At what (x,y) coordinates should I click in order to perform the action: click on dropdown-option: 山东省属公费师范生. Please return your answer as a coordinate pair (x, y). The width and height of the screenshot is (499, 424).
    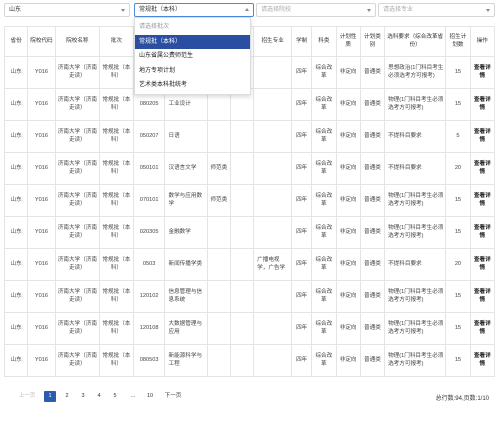
    Looking at the image, I should click on (192, 56).